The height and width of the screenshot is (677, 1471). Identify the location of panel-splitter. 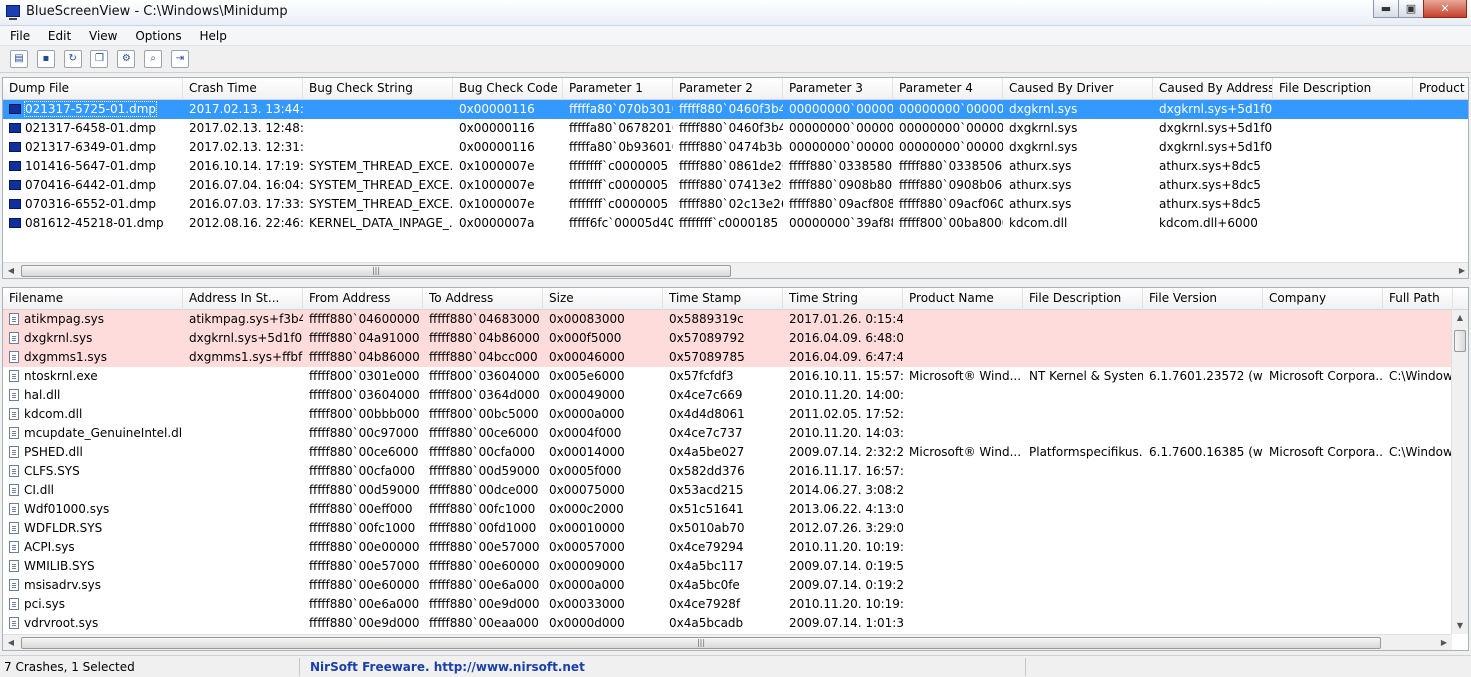
(735, 283).